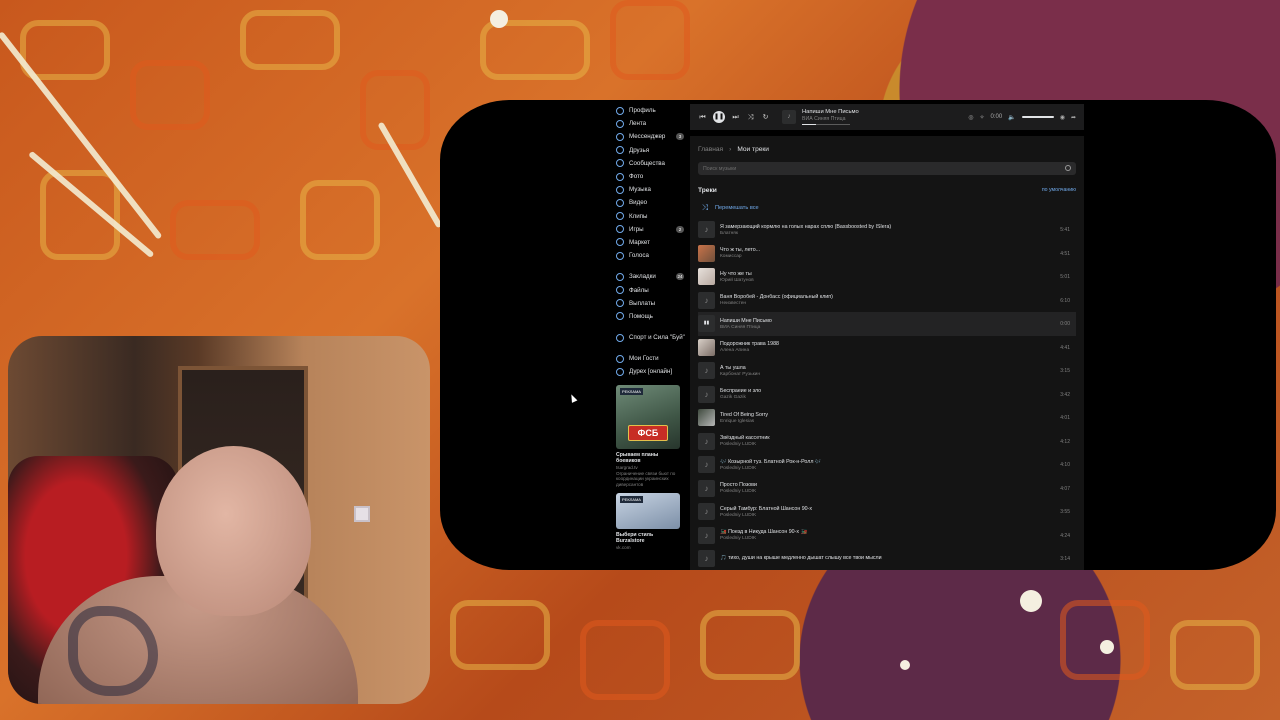 Image resolution: width=1280 pixels, height=720 pixels. I want to click on track-row: ♪ Звёздный кассетник Posledniy LUDIK 4:12, so click(887, 442).